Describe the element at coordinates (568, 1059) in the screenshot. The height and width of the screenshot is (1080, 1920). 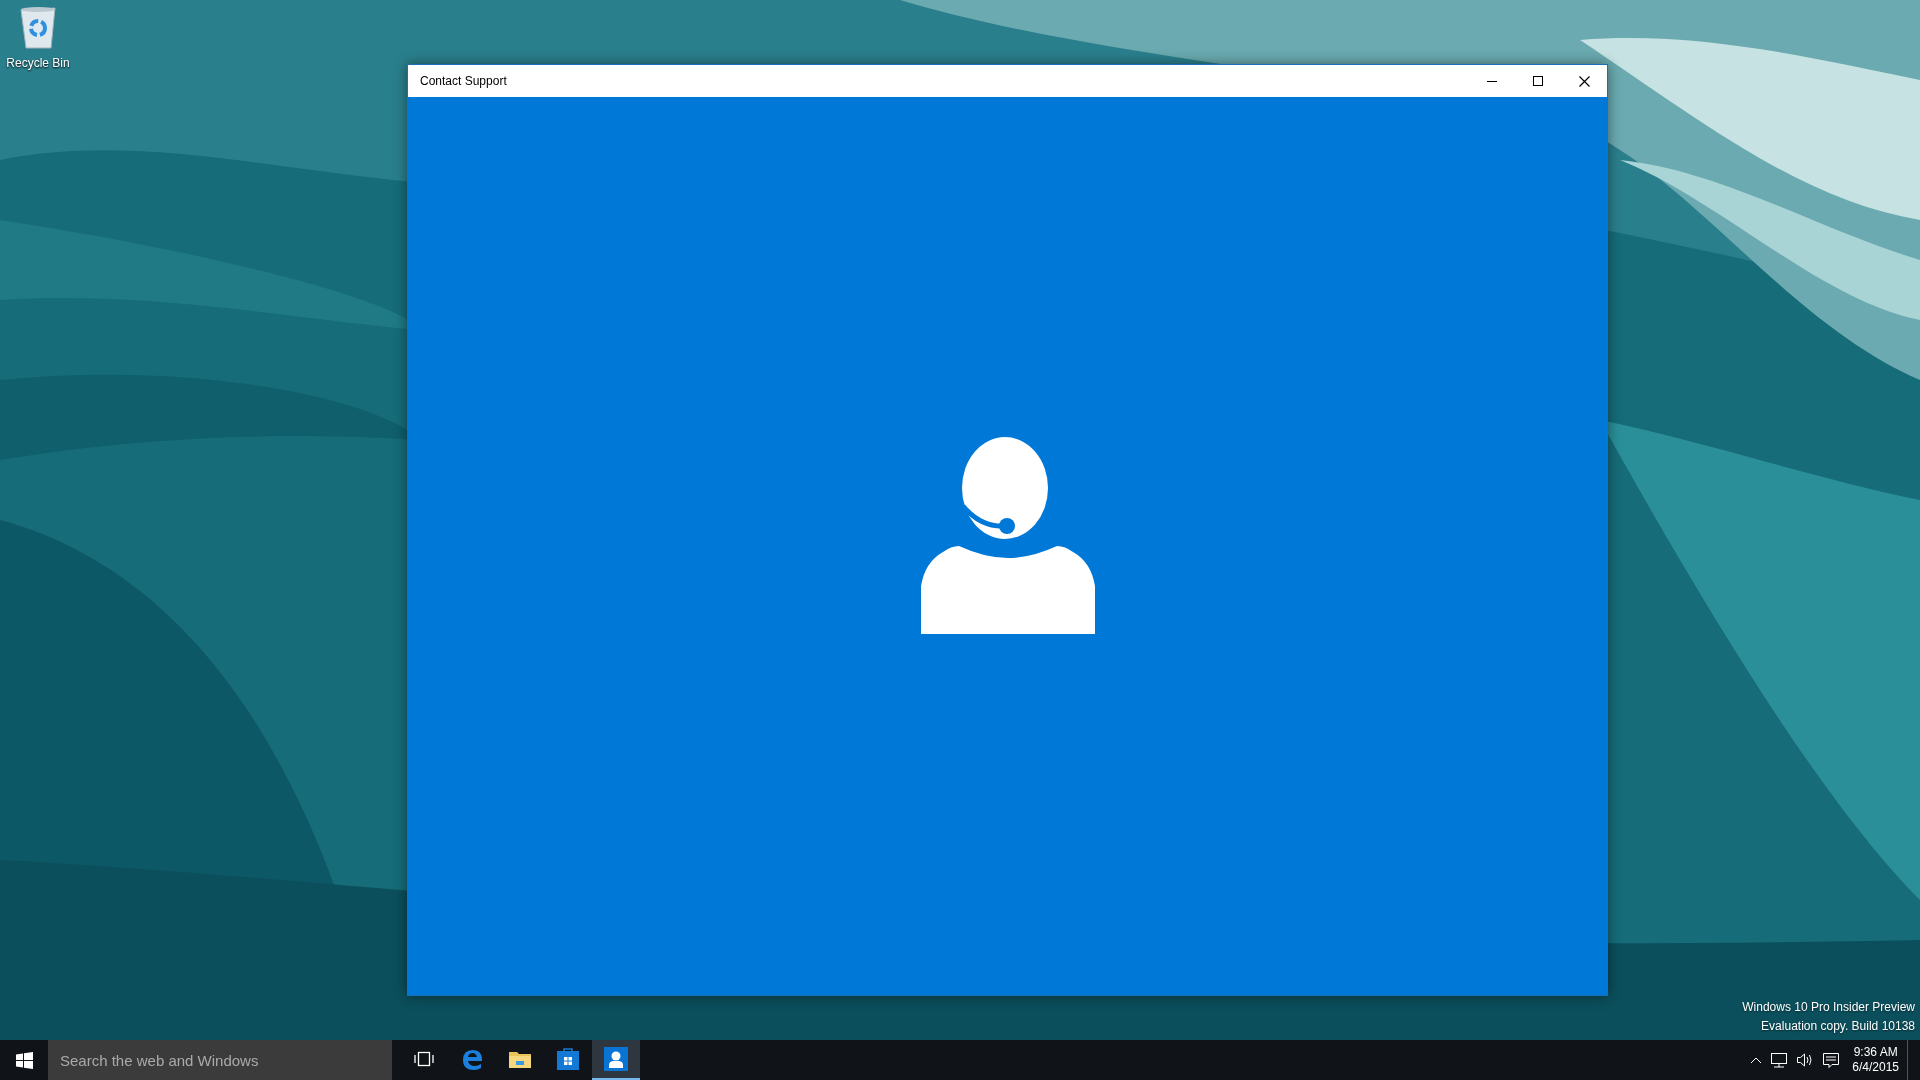
I see `store-icon` at that location.